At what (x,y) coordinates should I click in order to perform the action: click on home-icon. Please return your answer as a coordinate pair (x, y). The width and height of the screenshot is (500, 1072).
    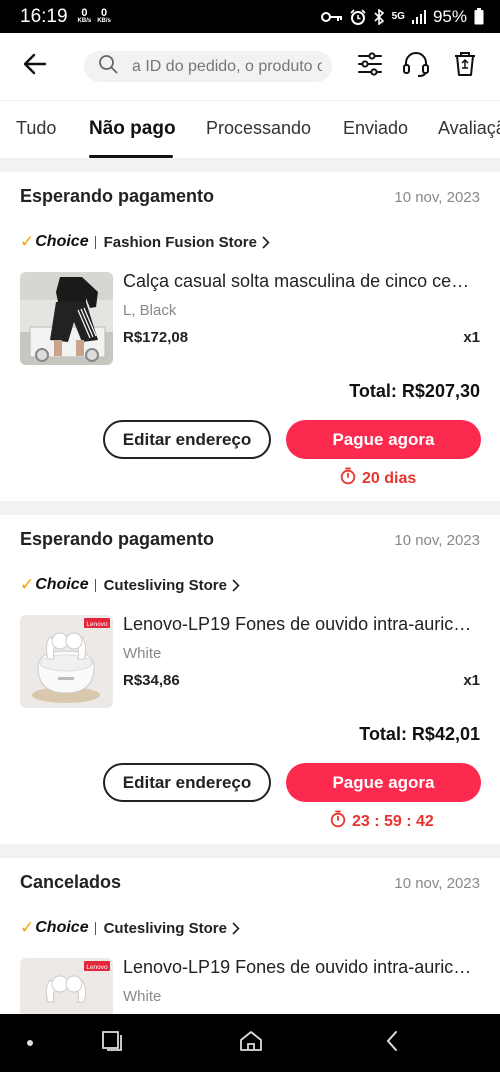
    Looking at the image, I should click on (251, 1043).